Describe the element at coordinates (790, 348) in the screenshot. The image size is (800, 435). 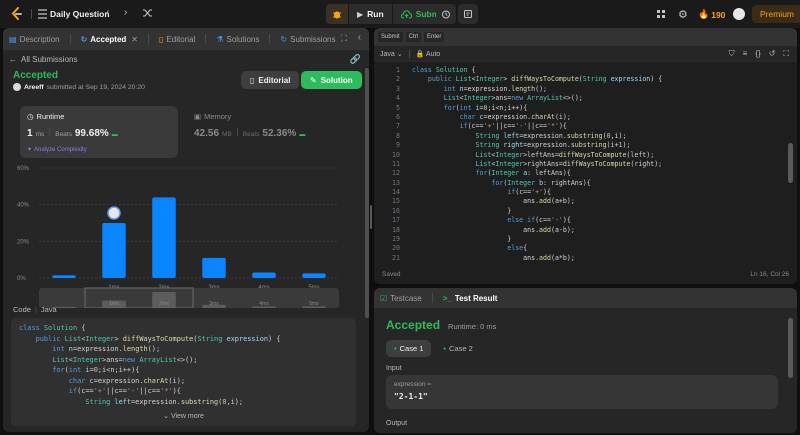
I see `console-scrollbar` at that location.